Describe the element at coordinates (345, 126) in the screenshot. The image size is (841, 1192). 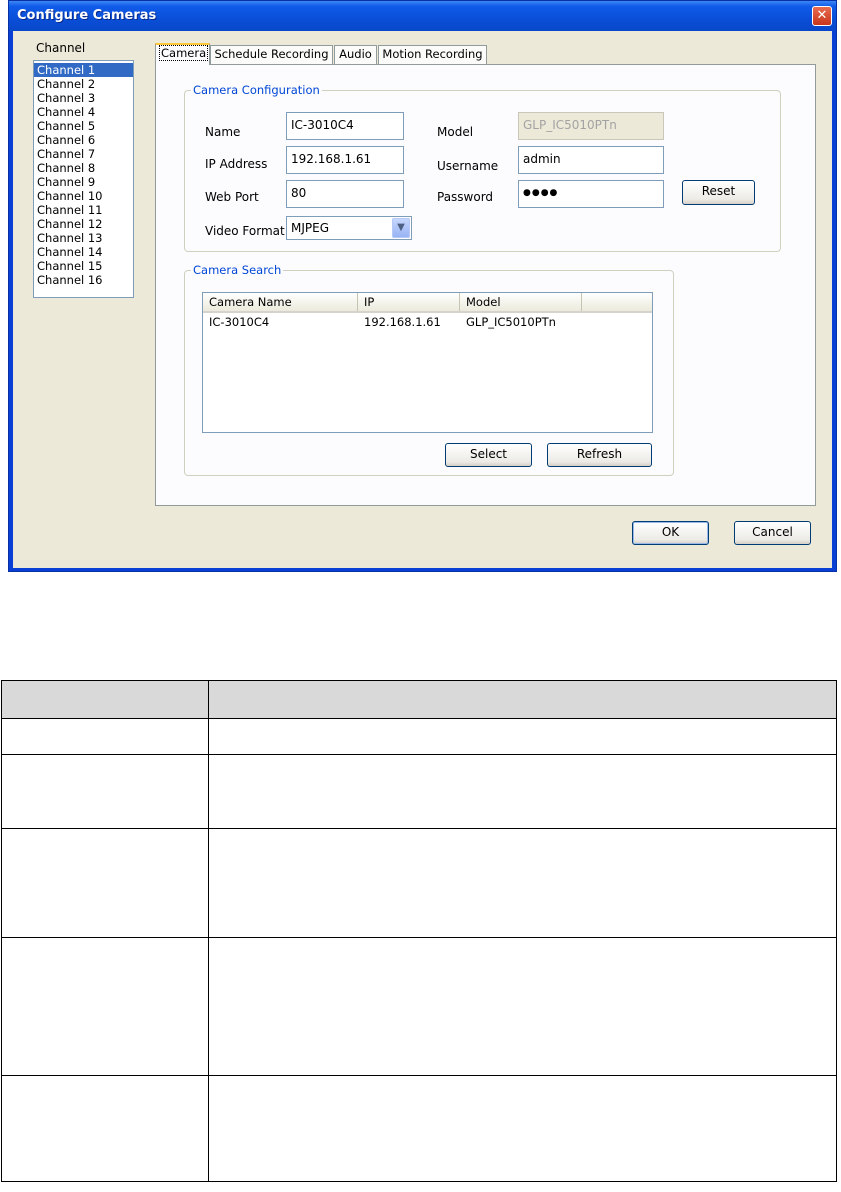
I see `name-field: IC-3010C4` at that location.